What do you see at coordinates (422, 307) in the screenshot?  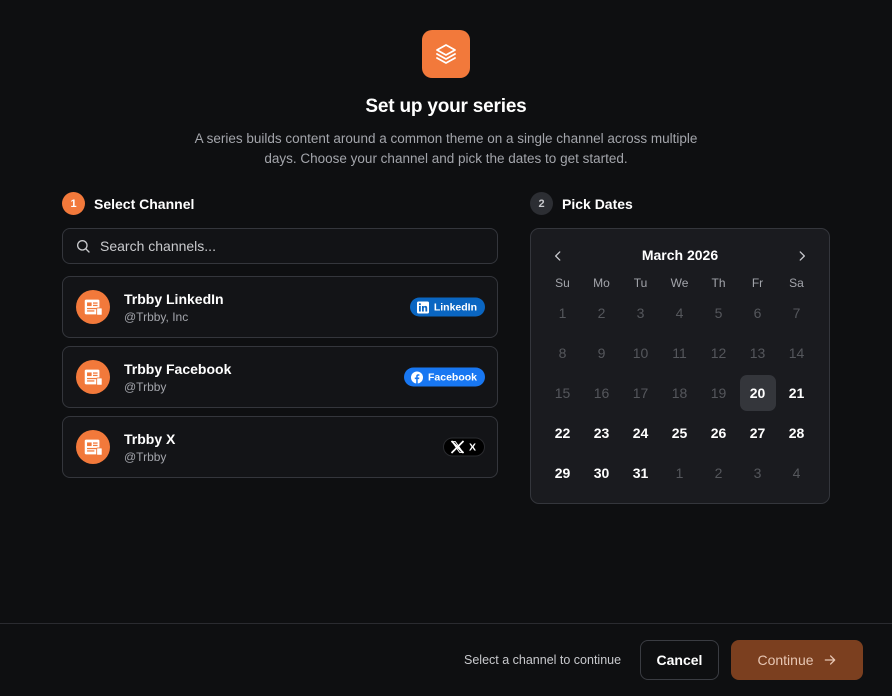 I see `linkedin-icon` at bounding box center [422, 307].